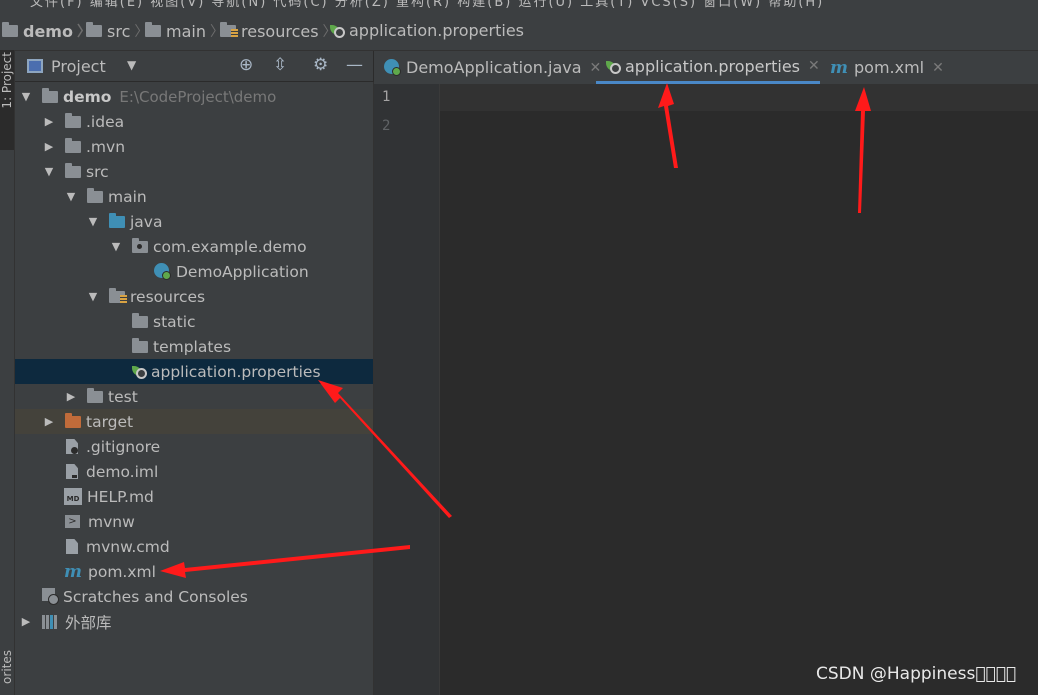 The width and height of the screenshot is (1038, 695). I want to click on breadcrumb-item-main: main 〉, so click(184, 31).